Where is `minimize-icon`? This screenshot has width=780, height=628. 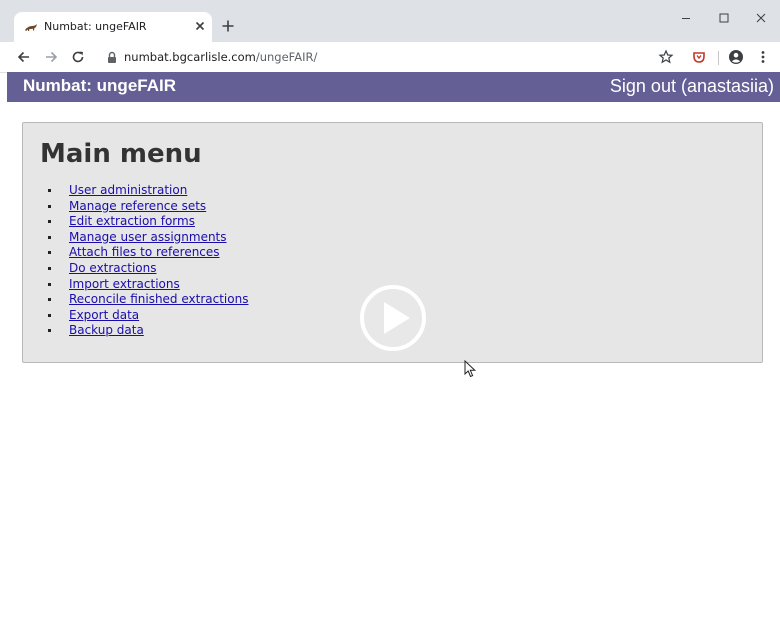
minimize-icon is located at coordinates (686, 18).